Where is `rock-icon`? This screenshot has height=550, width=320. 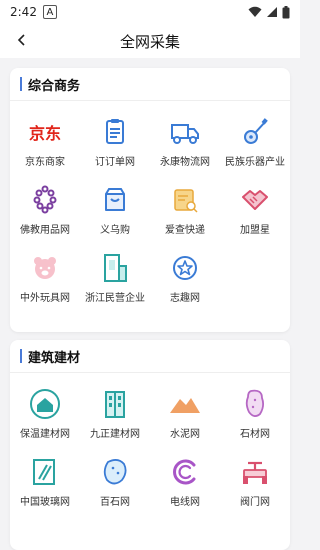 rock-icon is located at coordinates (115, 472).